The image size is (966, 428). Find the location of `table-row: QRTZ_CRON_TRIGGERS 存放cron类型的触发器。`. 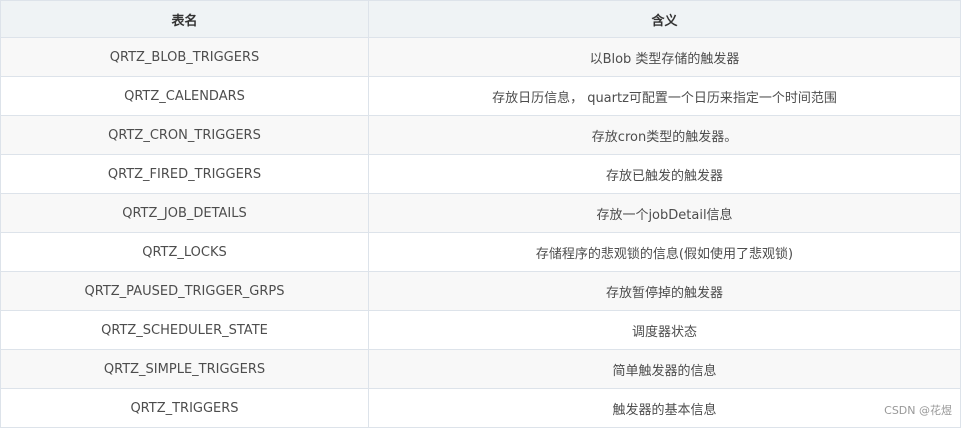

table-row: QRTZ_CRON_TRIGGERS 存放cron类型的触发器。 is located at coordinates (480, 135).